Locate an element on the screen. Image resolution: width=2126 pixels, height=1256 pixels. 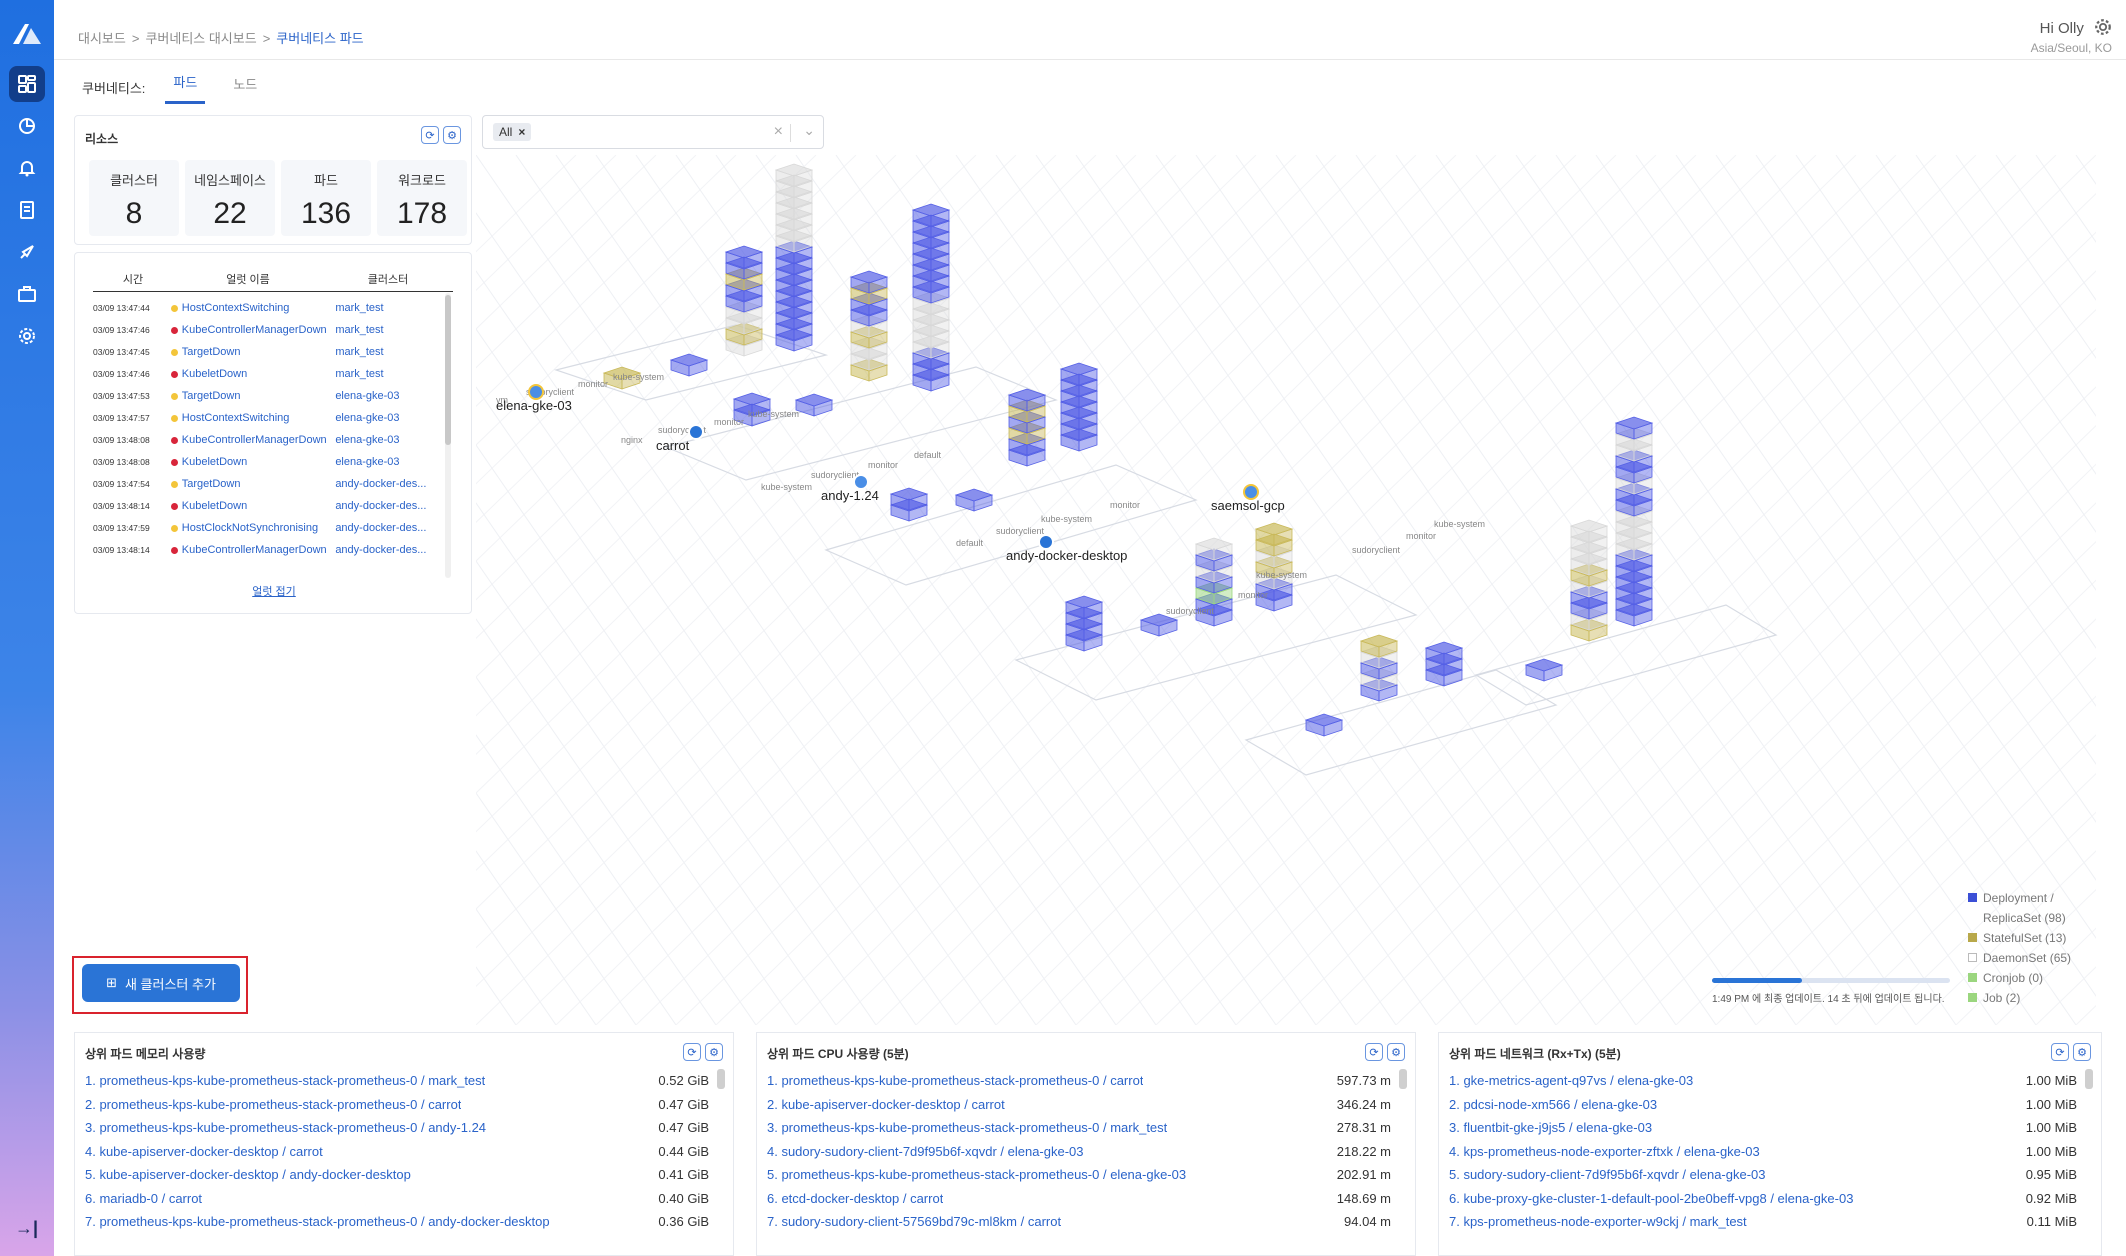
pod-link: 2. pdcsi-node-xm566 / elena-gke-03 is located at coordinates (1553, 1104).